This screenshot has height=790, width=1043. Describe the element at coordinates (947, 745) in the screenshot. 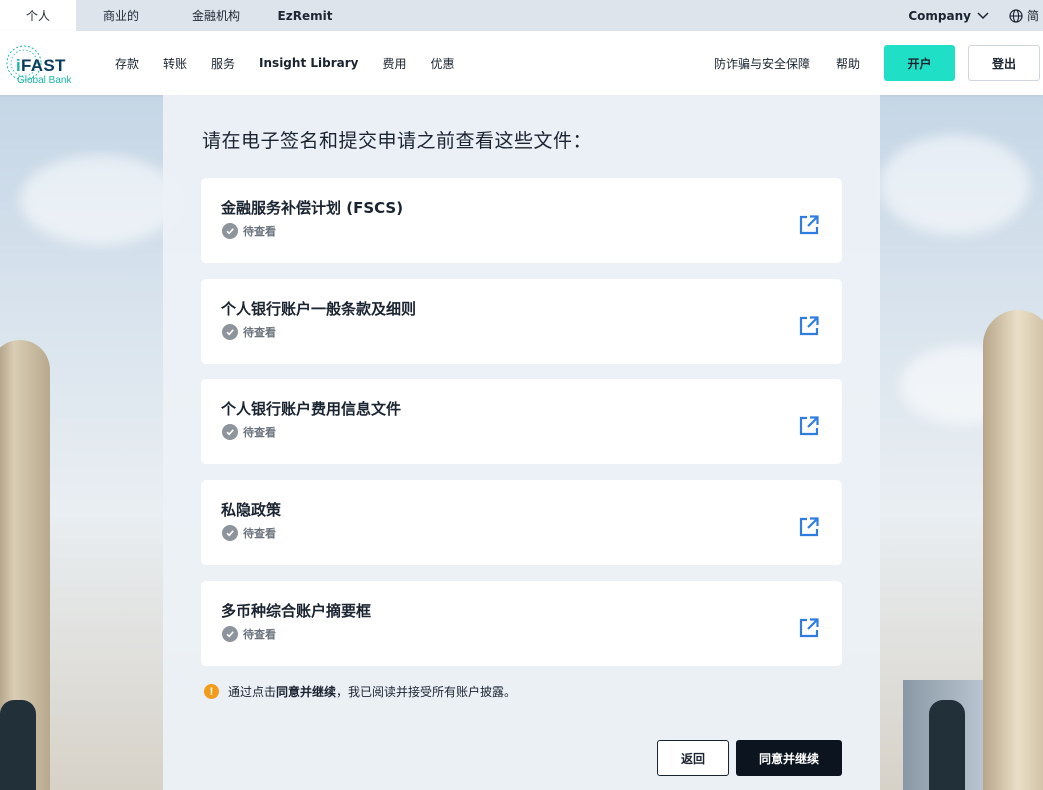

I see `street-lamp-right` at that location.